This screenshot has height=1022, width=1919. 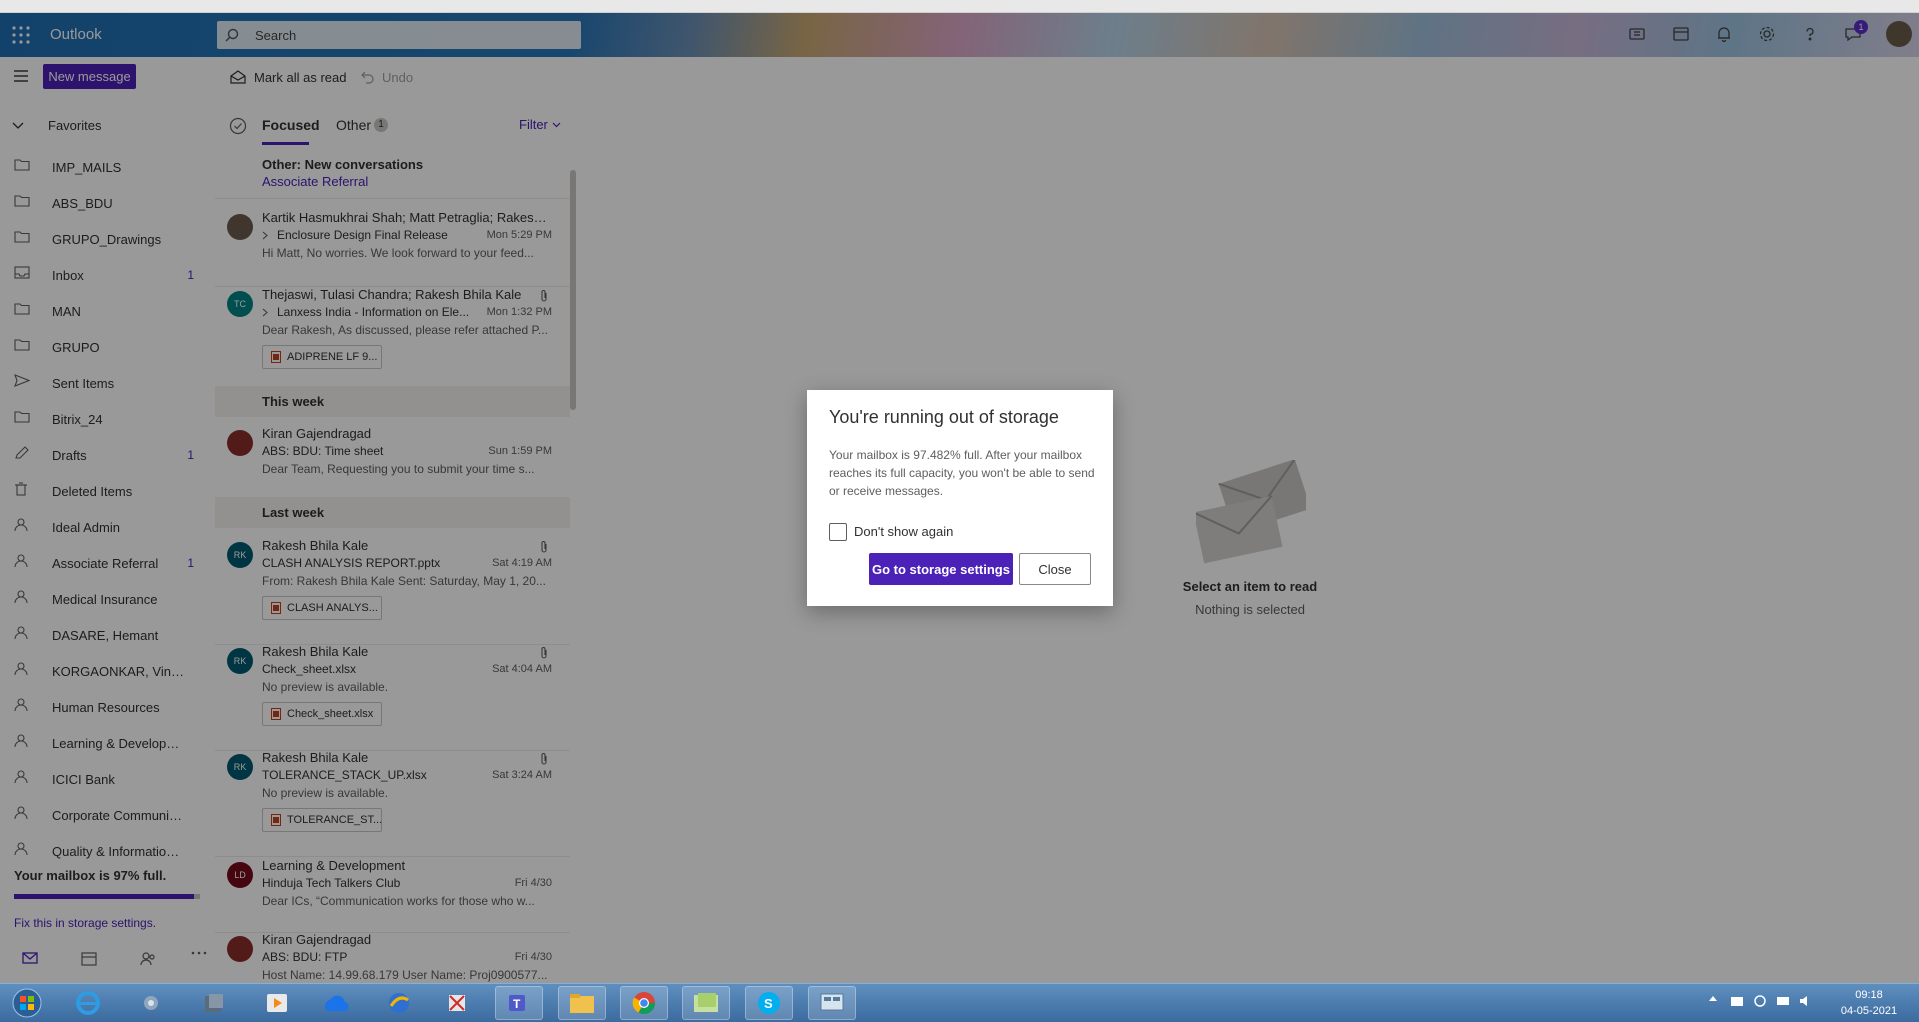 I want to click on tray-sync-icon, so click(x=1760, y=1001).